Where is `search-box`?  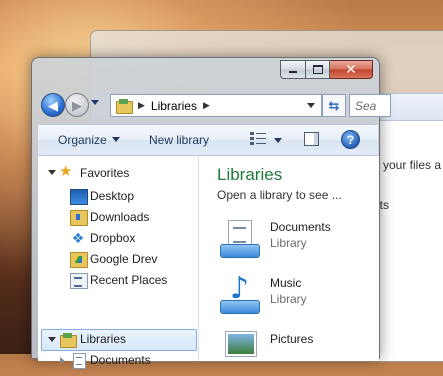 search-box is located at coordinates (370, 105).